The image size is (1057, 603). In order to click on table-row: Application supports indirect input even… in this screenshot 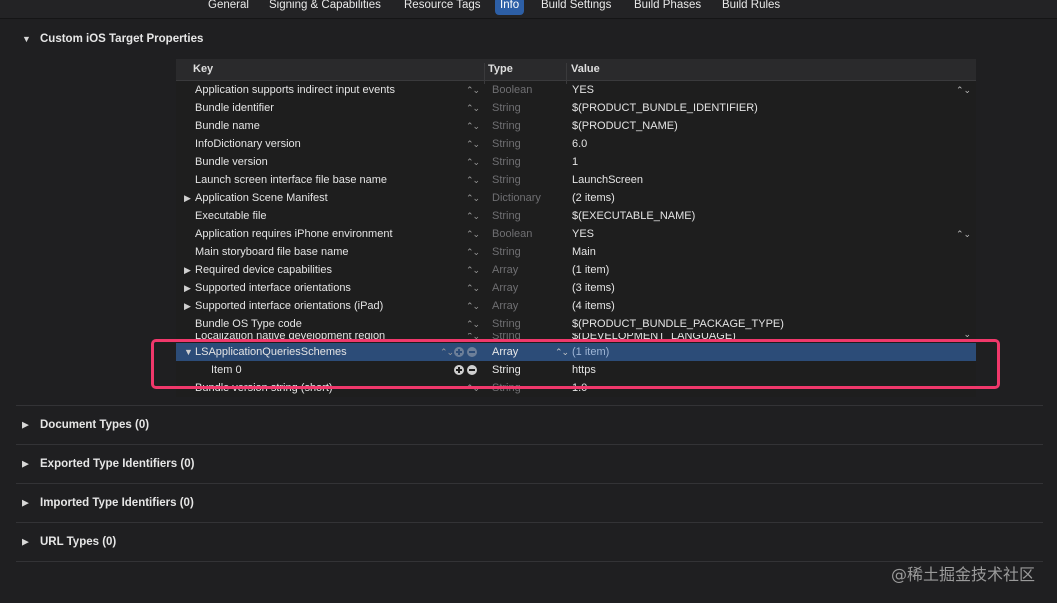, I will do `click(576, 90)`.